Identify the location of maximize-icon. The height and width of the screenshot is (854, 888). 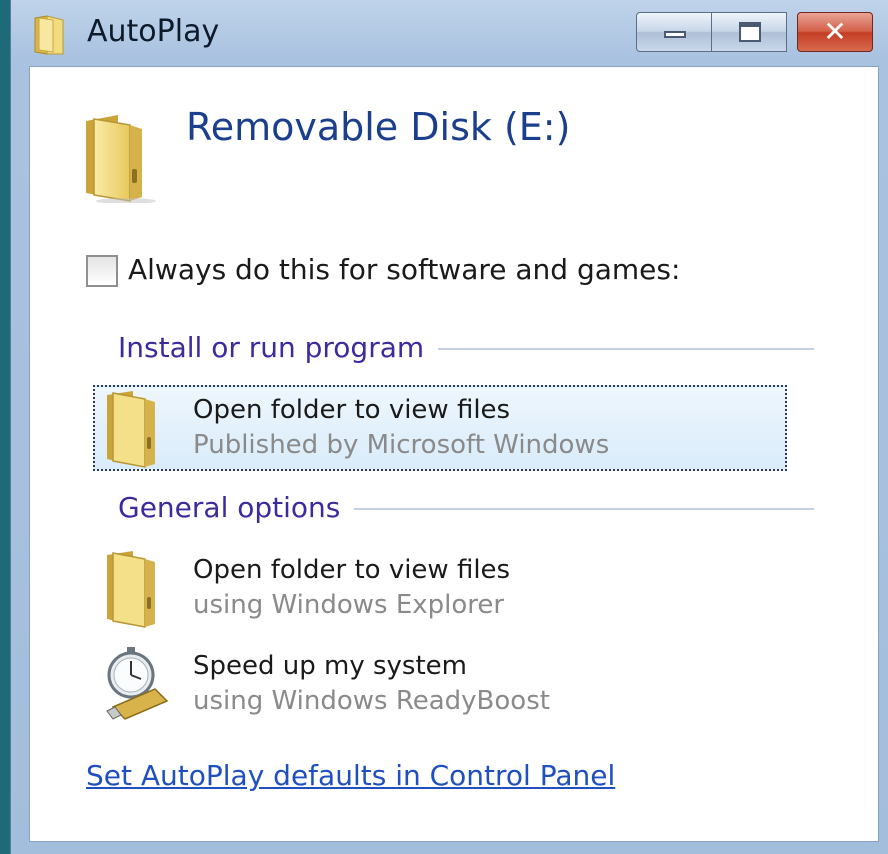
(750, 32).